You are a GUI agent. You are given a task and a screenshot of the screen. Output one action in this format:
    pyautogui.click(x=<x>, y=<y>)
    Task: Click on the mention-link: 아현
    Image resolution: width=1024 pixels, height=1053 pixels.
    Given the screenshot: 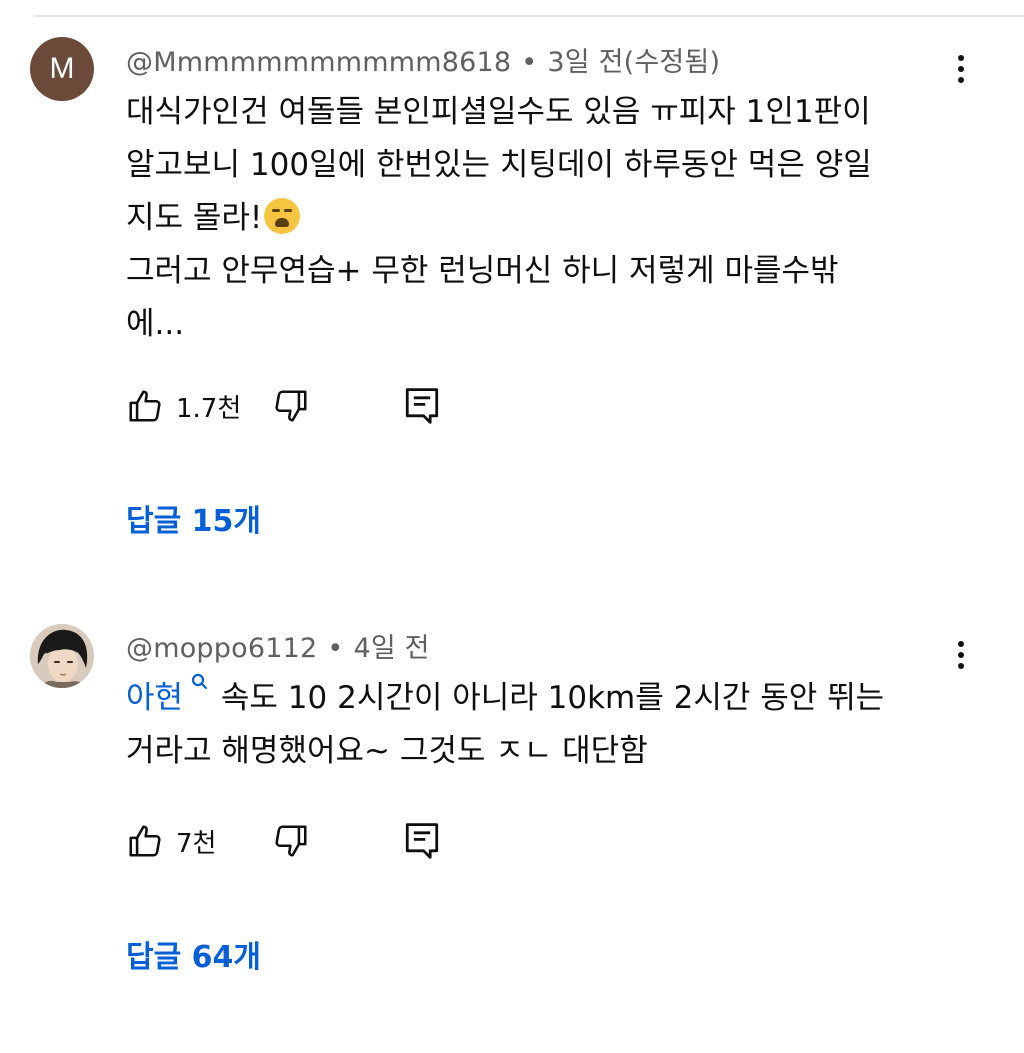 What is the action you would take?
    pyautogui.click(x=154, y=698)
    